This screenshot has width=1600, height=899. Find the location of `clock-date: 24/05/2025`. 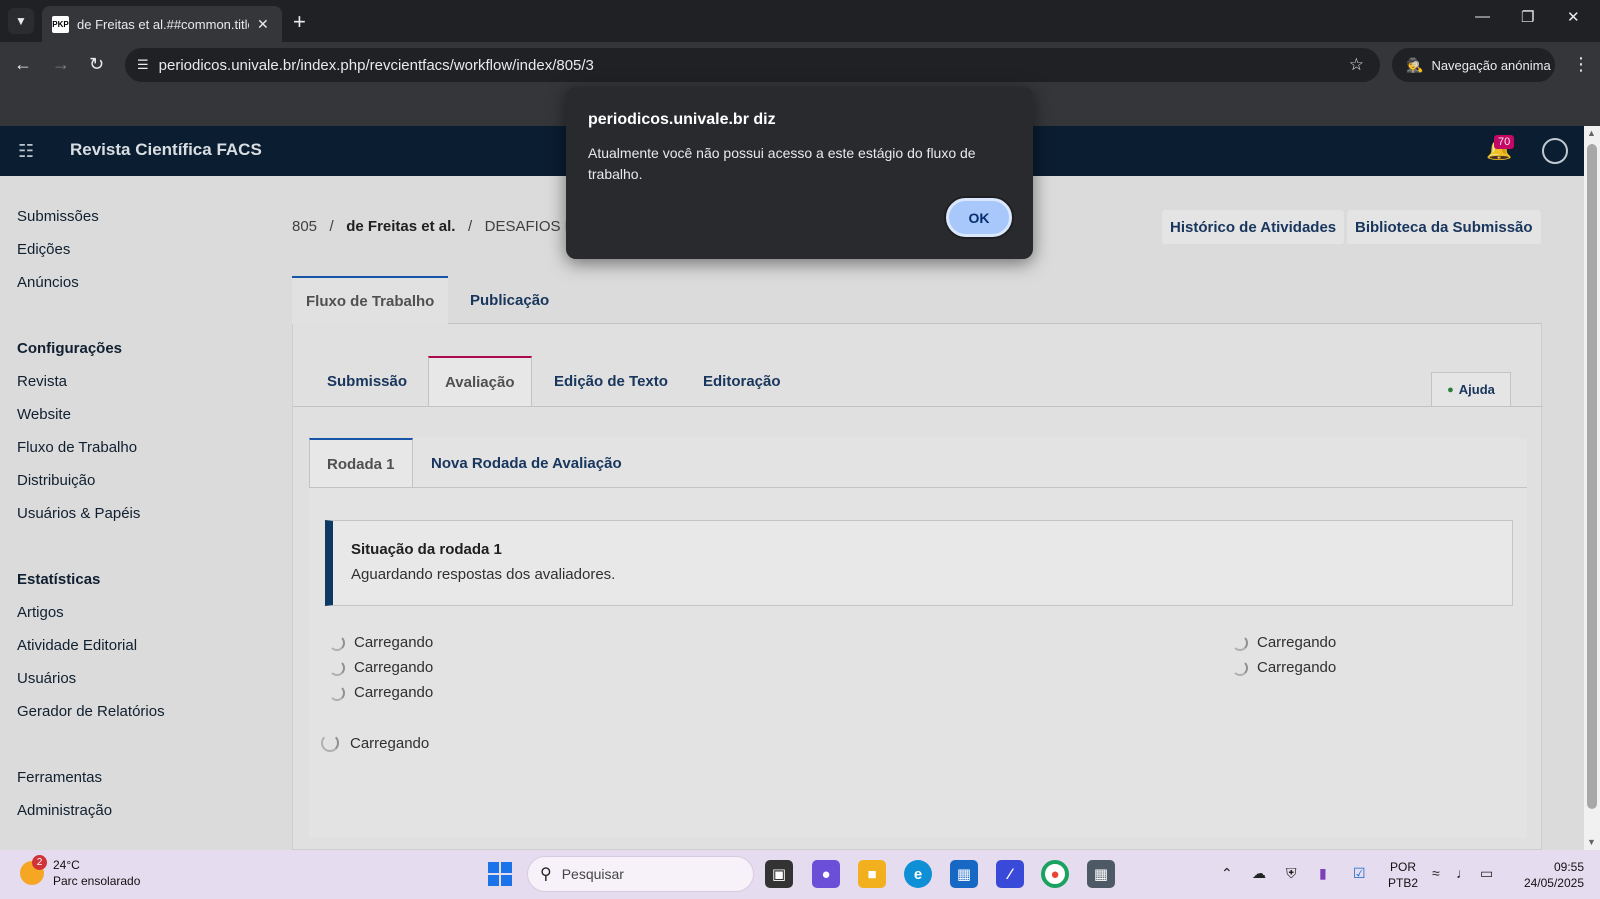

clock-date: 24/05/2025 is located at coordinates (1553, 883).